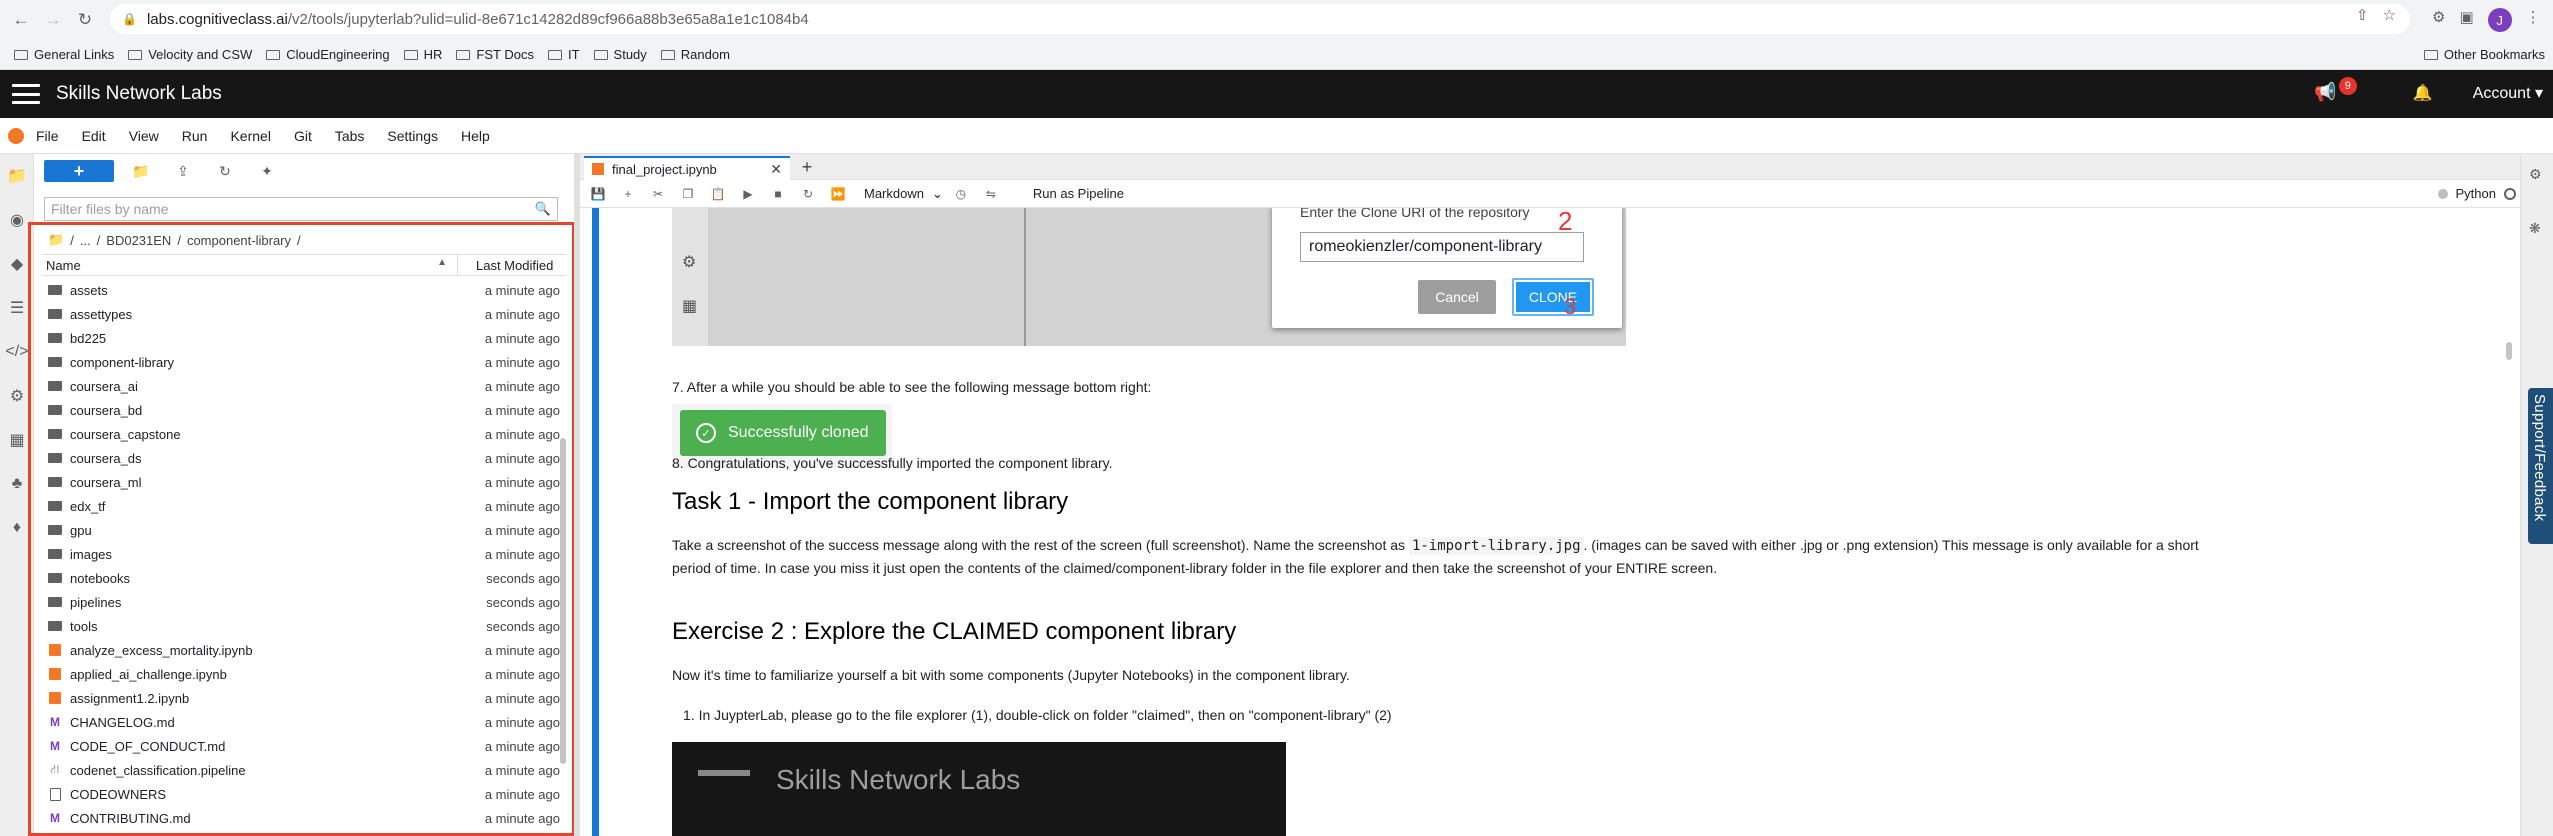 This screenshot has width=2553, height=836. What do you see at coordinates (303, 136) in the screenshot?
I see `menu-git: Git` at bounding box center [303, 136].